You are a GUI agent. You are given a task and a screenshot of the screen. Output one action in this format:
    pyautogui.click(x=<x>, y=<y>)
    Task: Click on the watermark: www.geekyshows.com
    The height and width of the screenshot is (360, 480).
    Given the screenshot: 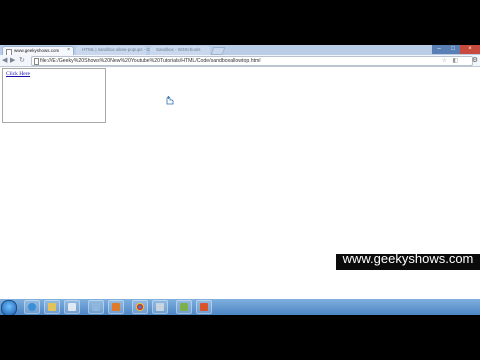 What is the action you would take?
    pyautogui.click(x=408, y=258)
    